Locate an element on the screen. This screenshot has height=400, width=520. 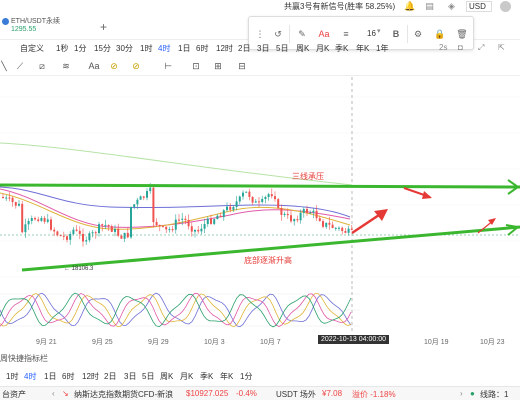
measure-icon: ⊢ is located at coordinates (168, 66).